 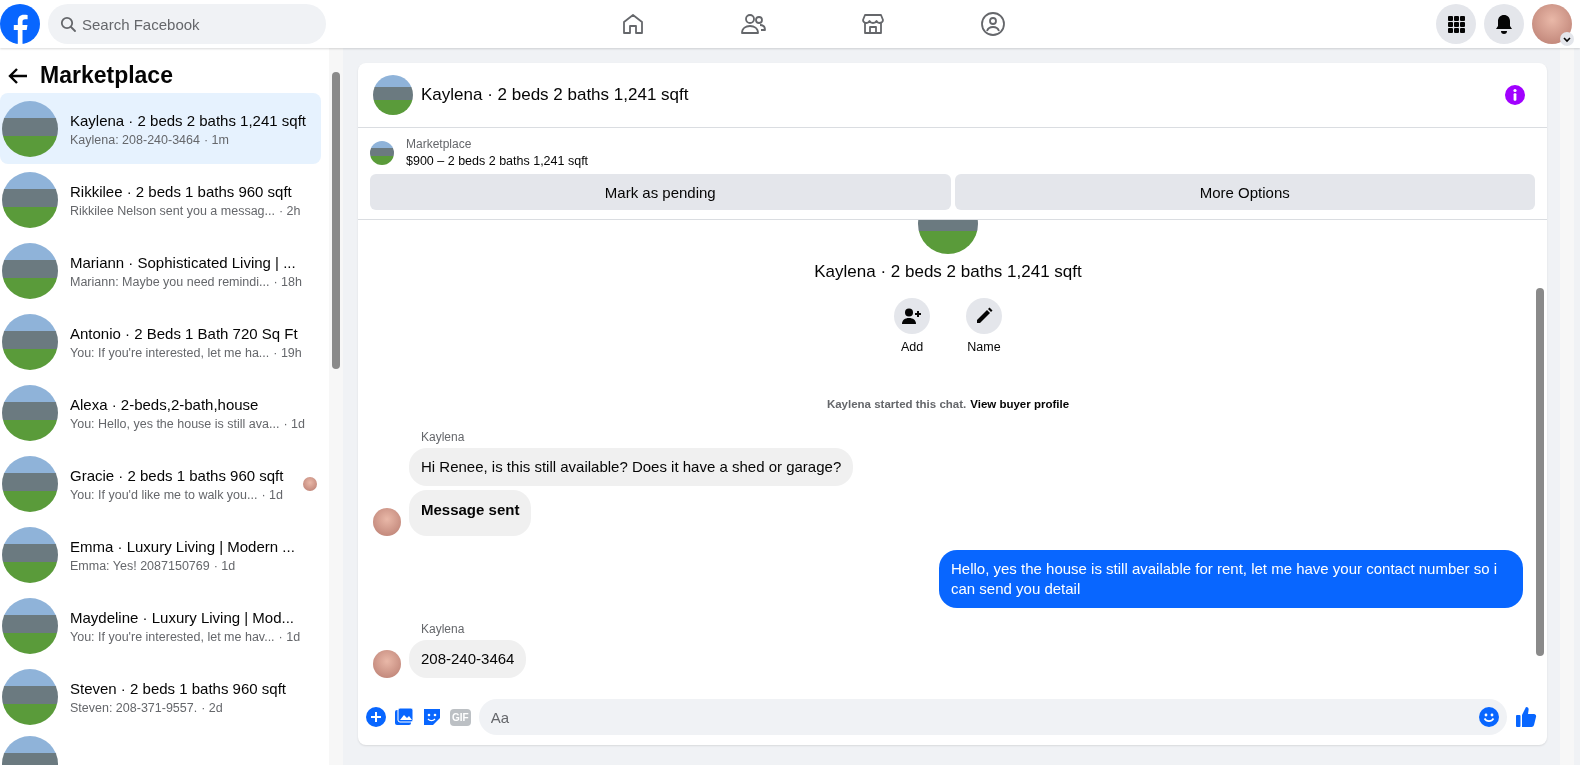 What do you see at coordinates (497, 161) in the screenshot?
I see `listing-price: $900 – 2 beds 2 baths 1,241 sqft` at bounding box center [497, 161].